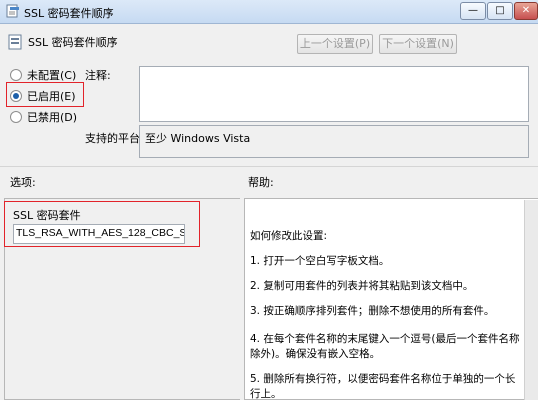  What do you see at coordinates (334, 141) in the screenshot?
I see `platform-field: 至少 Windows Vista` at bounding box center [334, 141].